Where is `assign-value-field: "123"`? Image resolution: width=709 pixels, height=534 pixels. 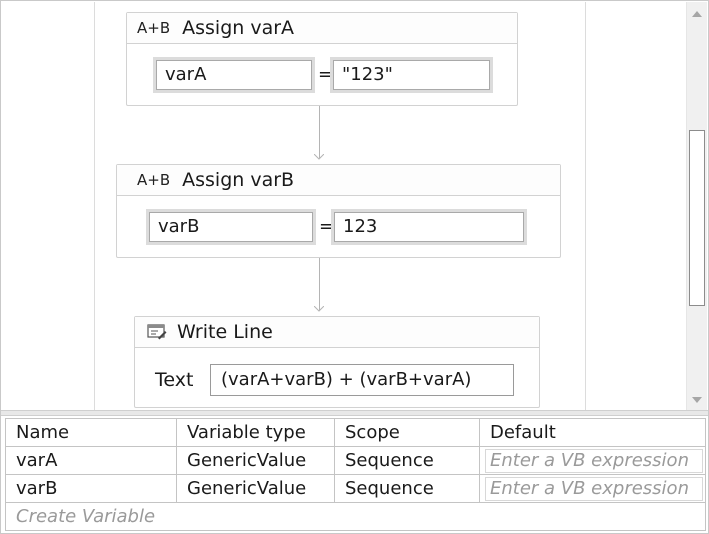 assign-value-field: "123" is located at coordinates (411, 75).